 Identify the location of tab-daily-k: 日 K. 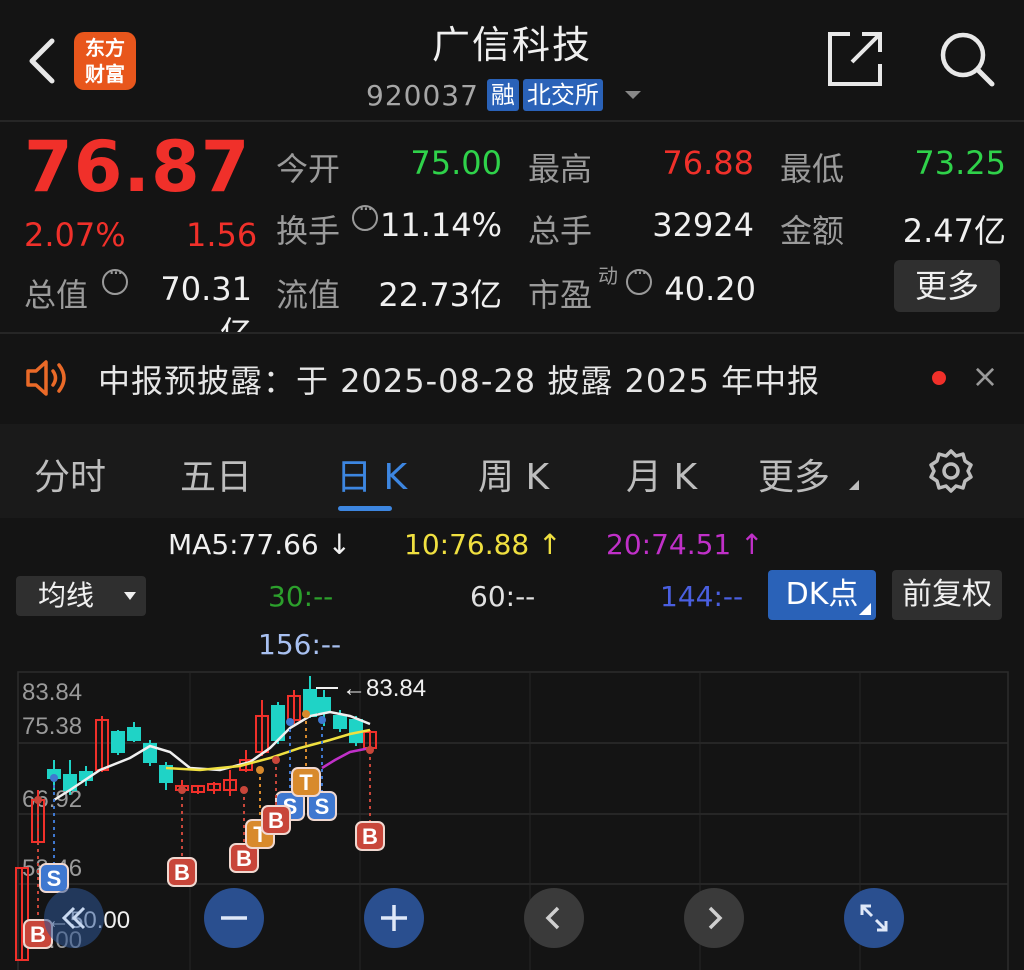
(371, 474).